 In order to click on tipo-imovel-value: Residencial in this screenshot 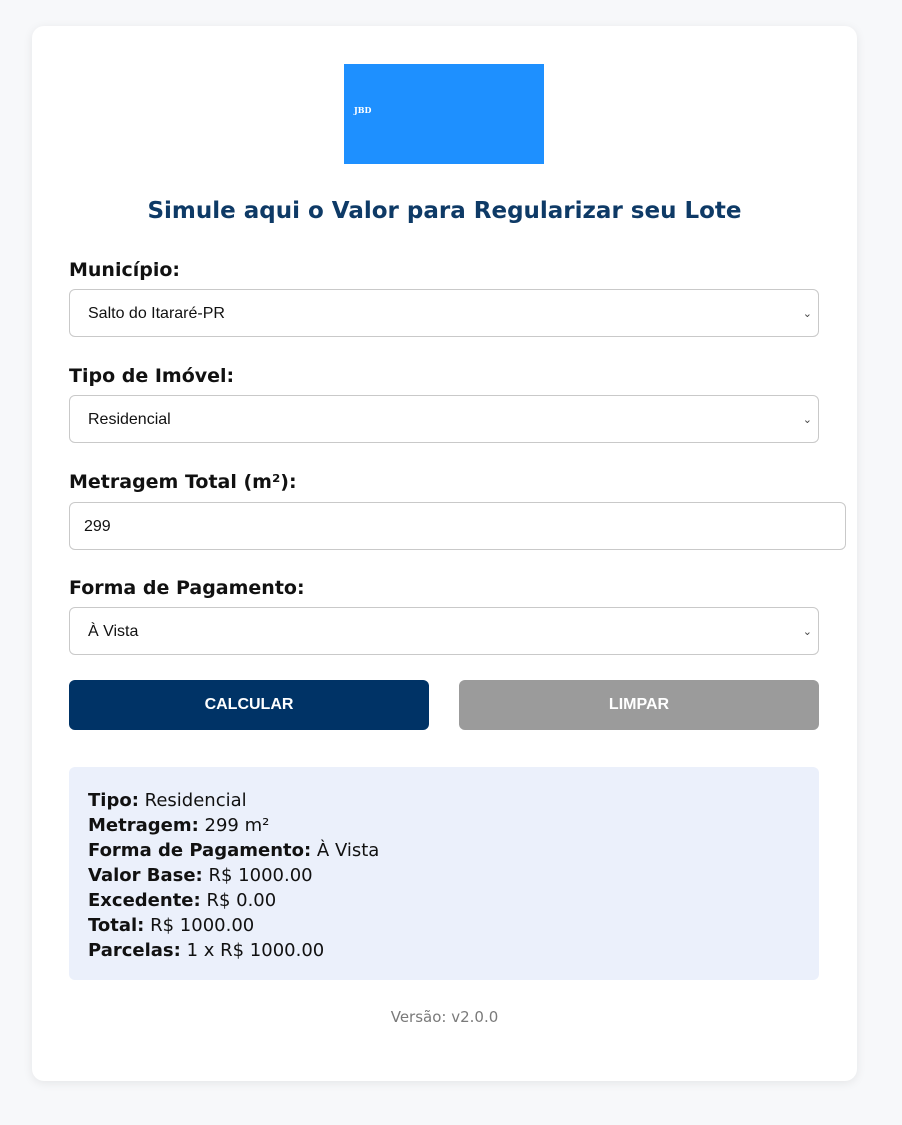, I will do `click(129, 419)`.